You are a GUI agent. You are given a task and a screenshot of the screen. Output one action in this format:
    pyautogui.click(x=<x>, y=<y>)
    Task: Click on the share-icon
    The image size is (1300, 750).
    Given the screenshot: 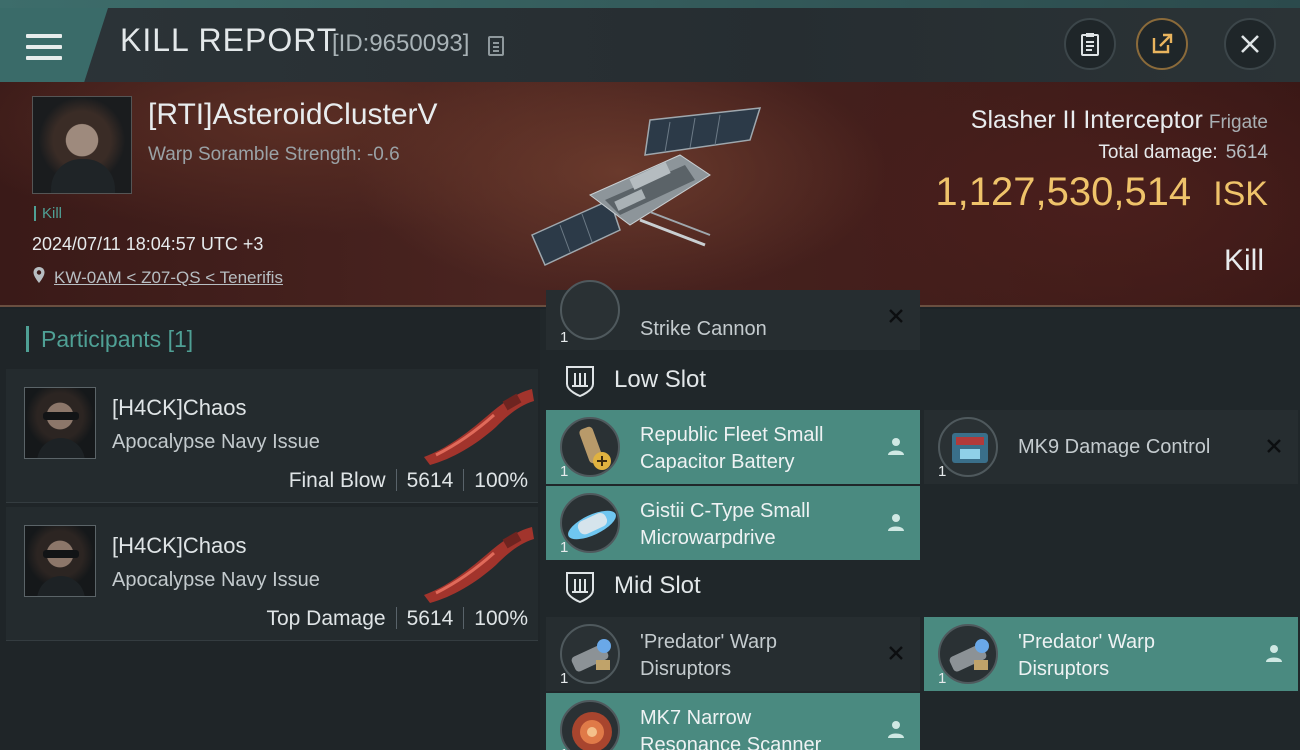 What is the action you would take?
    pyautogui.click(x=1162, y=43)
    